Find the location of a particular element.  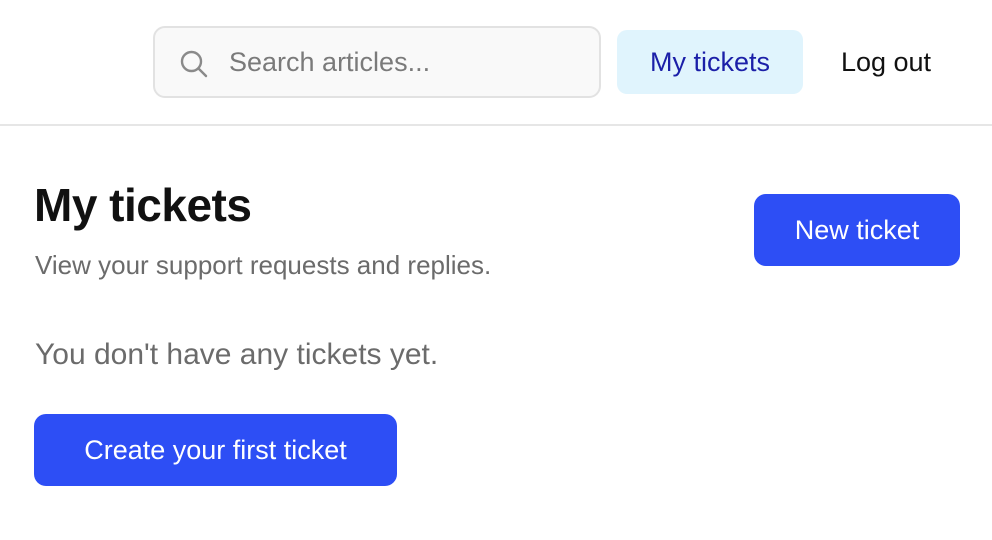

create-first-ticket-button: Create your first ticket is located at coordinates (215, 450).